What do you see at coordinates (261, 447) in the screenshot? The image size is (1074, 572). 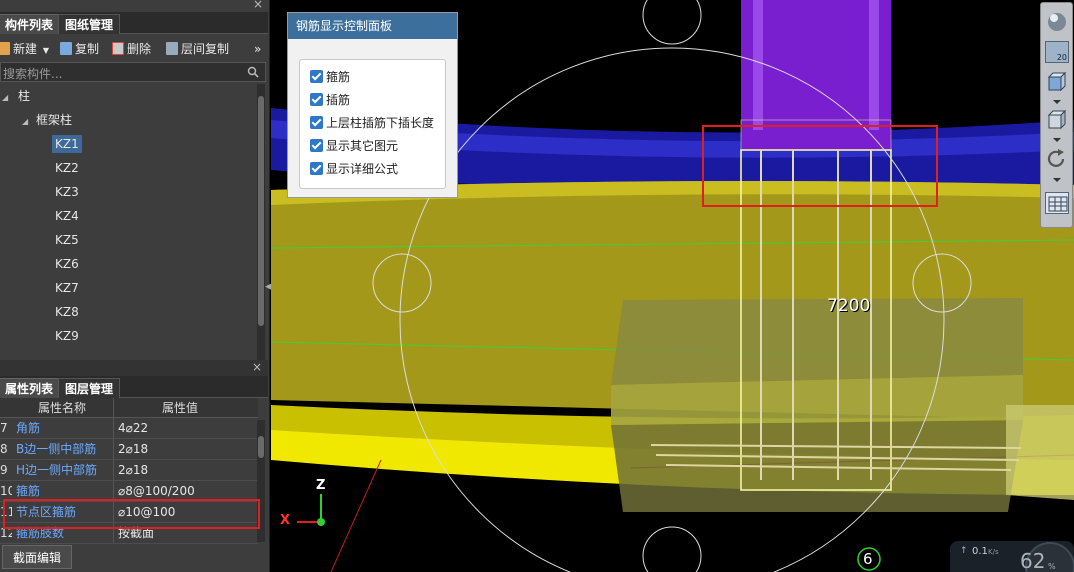 I see `property-scrollbar-thumb` at bounding box center [261, 447].